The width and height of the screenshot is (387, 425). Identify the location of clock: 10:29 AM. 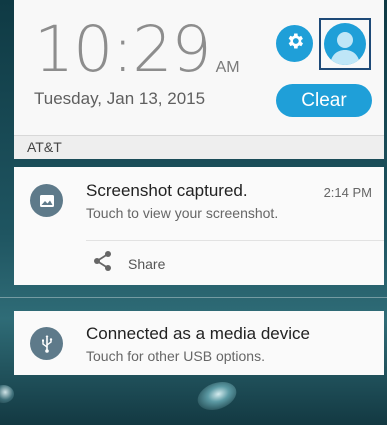
(137, 49).